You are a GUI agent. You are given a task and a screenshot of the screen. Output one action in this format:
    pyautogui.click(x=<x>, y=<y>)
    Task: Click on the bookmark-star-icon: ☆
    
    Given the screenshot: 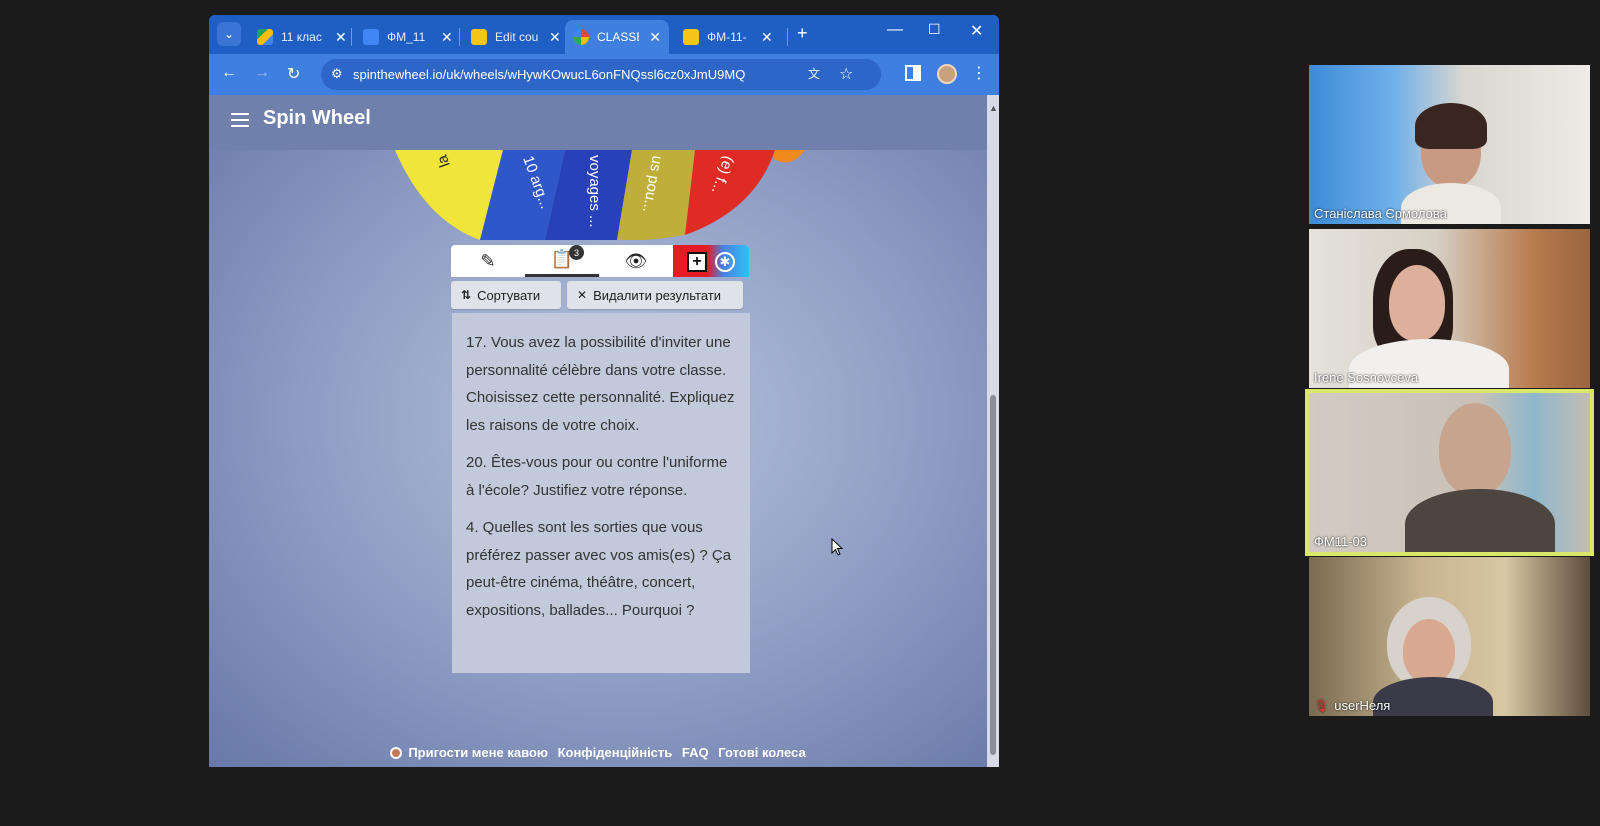 What is the action you would take?
    pyautogui.click(x=846, y=74)
    